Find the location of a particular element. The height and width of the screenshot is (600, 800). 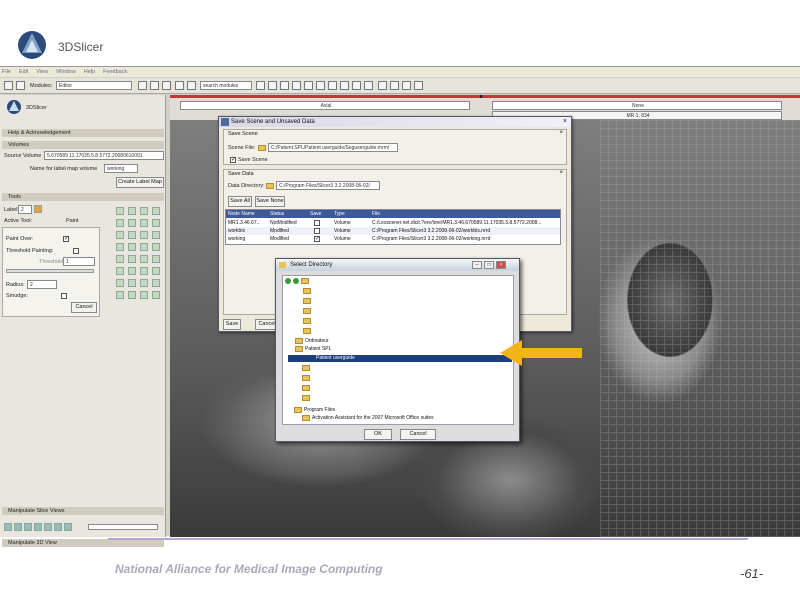

tree-node-patient-spl: Patient SPL is located at coordinates (318, 349).